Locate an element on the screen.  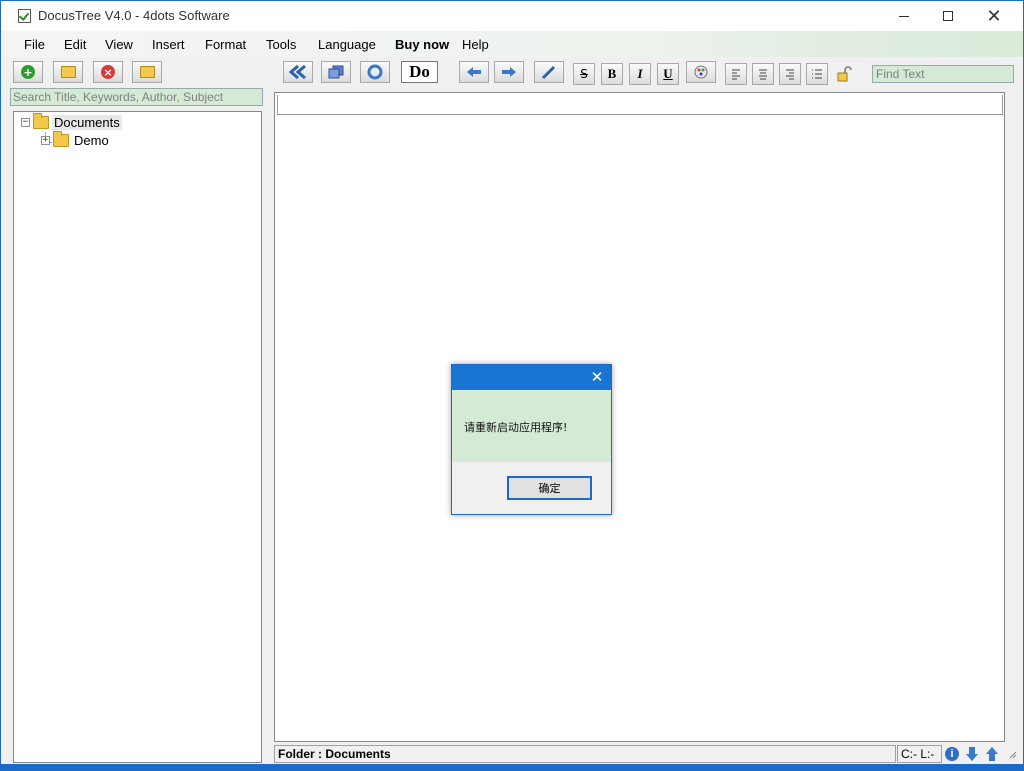
minimize-icon is located at coordinates (904, 16).